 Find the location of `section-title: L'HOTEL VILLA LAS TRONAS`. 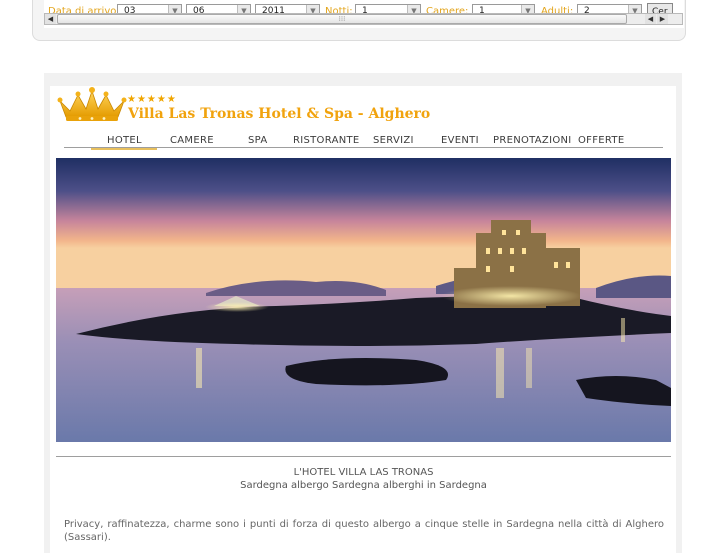

section-title: L'HOTEL VILLA LAS TRONAS is located at coordinates (363, 472).